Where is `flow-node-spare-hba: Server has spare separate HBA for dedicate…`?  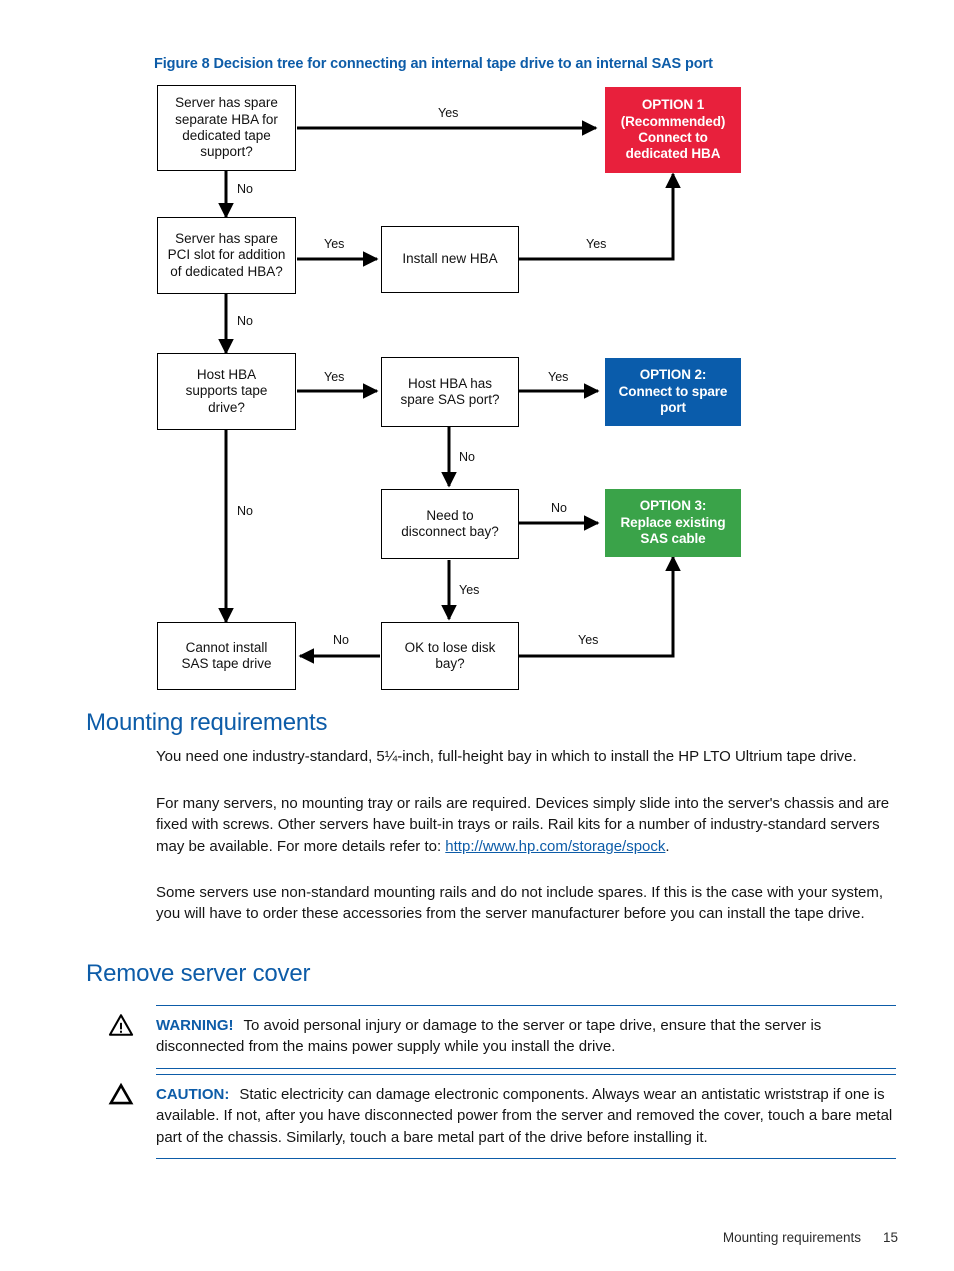
flow-node-spare-hba: Server has spare separate HBA for dedicate… is located at coordinates (226, 128).